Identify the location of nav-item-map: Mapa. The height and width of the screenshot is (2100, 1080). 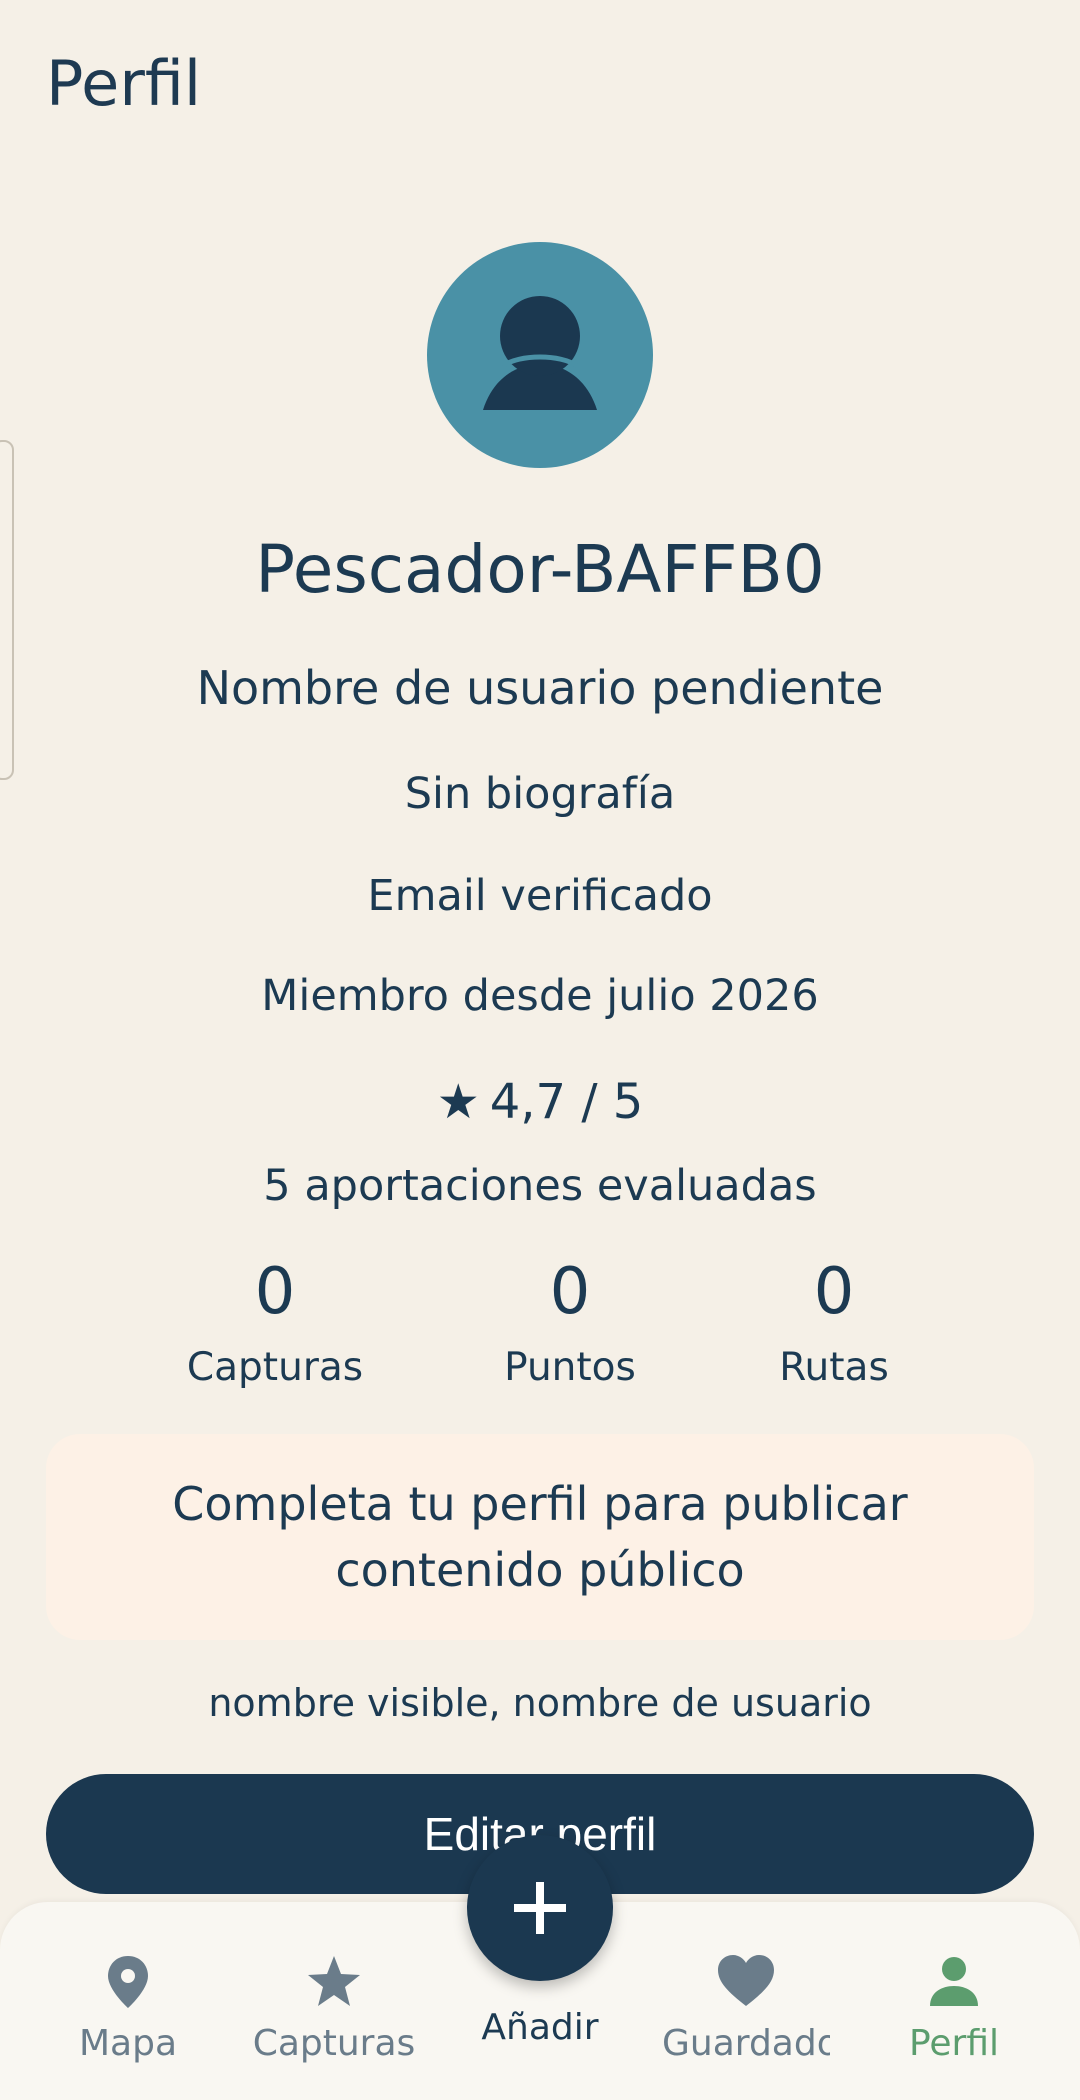
(128, 2009).